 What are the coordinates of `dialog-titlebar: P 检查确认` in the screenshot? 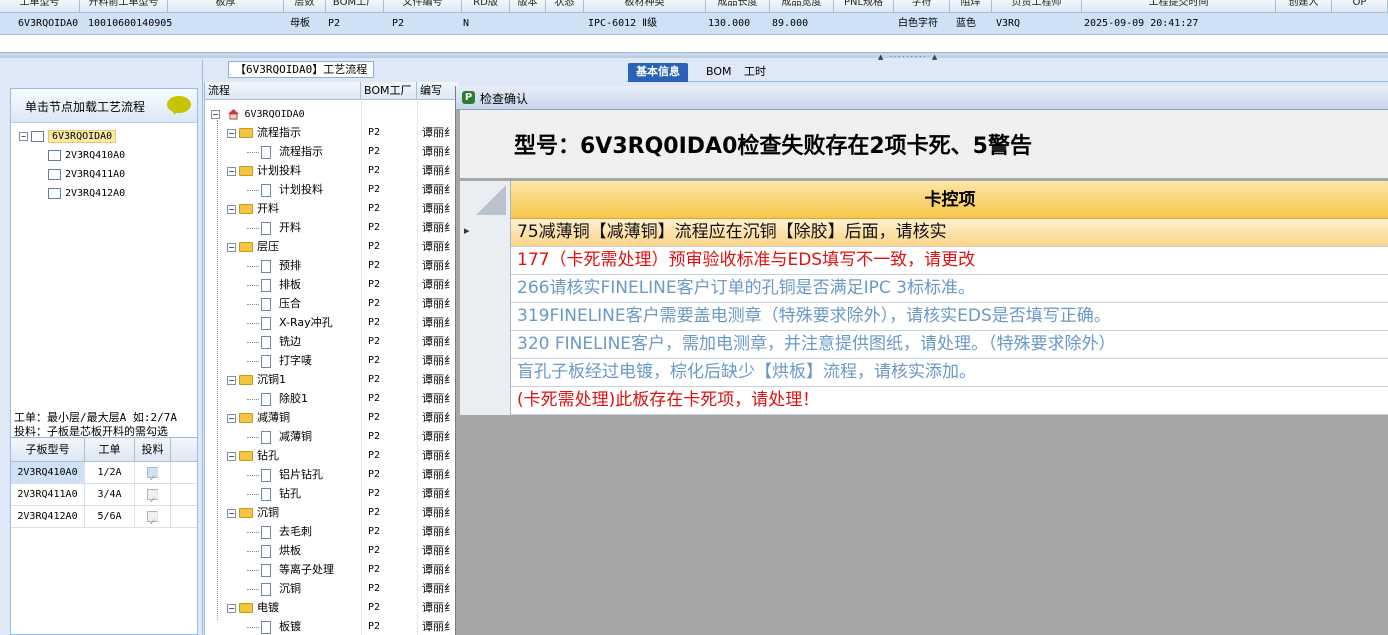 It's located at (922, 98).